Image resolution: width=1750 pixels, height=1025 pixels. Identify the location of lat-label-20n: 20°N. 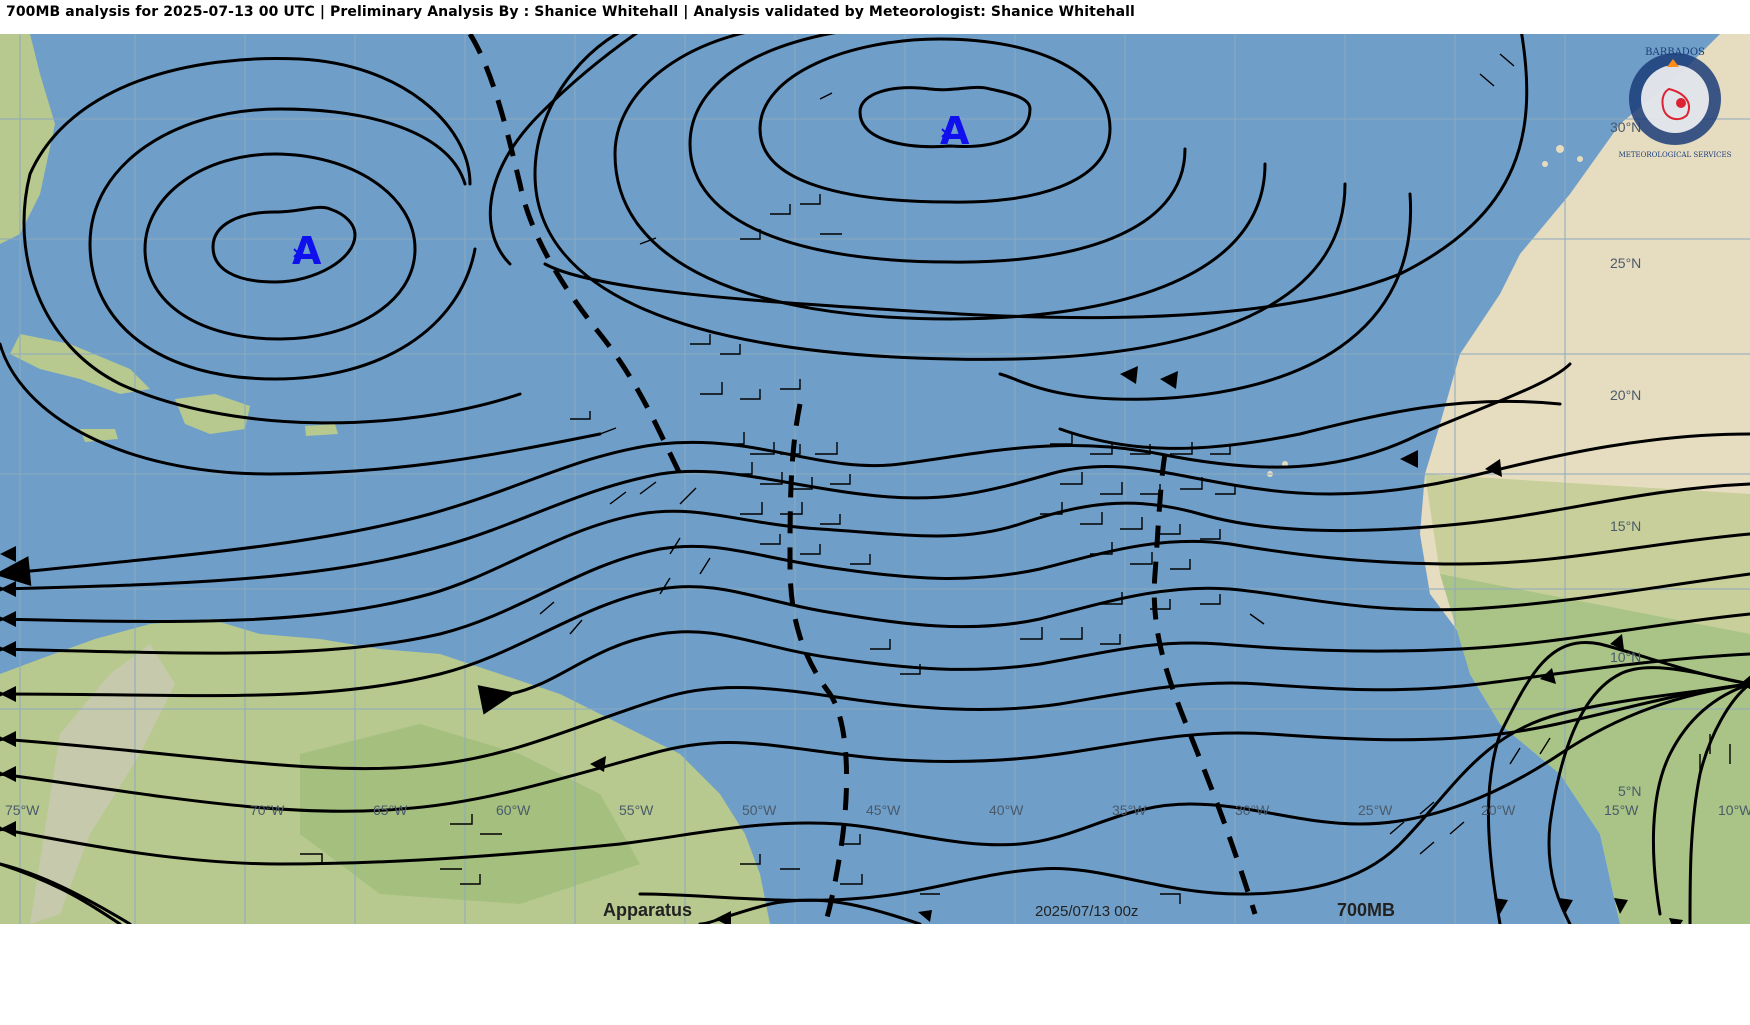
(1625, 395).